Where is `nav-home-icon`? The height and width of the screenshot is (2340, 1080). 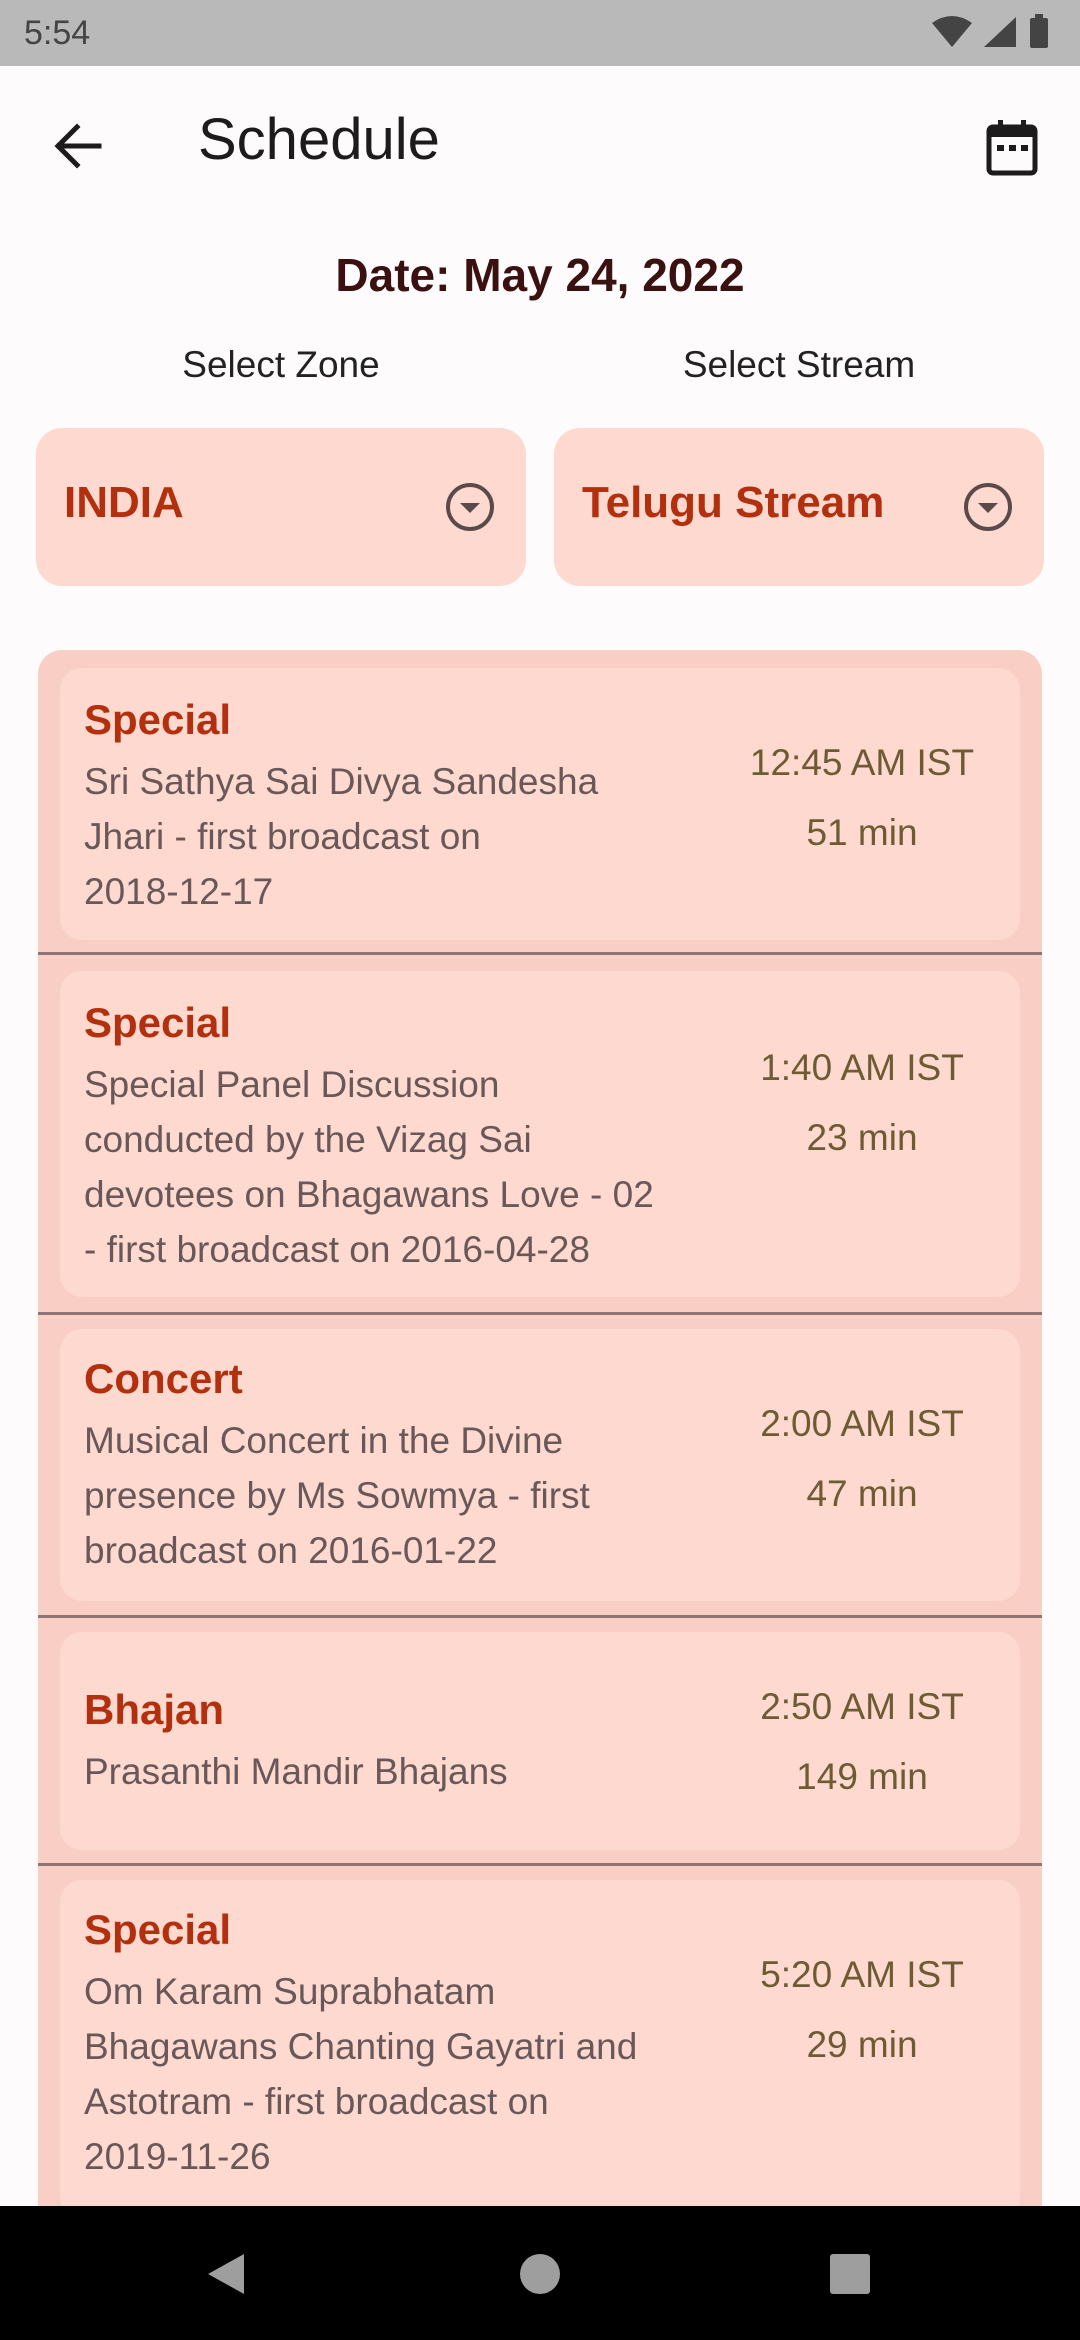 nav-home-icon is located at coordinates (540, 2274).